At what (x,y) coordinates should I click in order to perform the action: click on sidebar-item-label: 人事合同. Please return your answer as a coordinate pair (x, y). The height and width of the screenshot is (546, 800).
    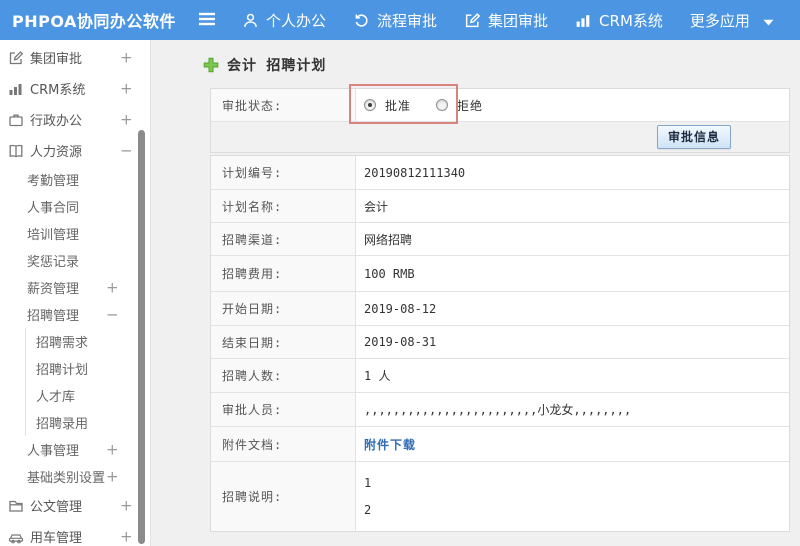
    Looking at the image, I should click on (53, 208).